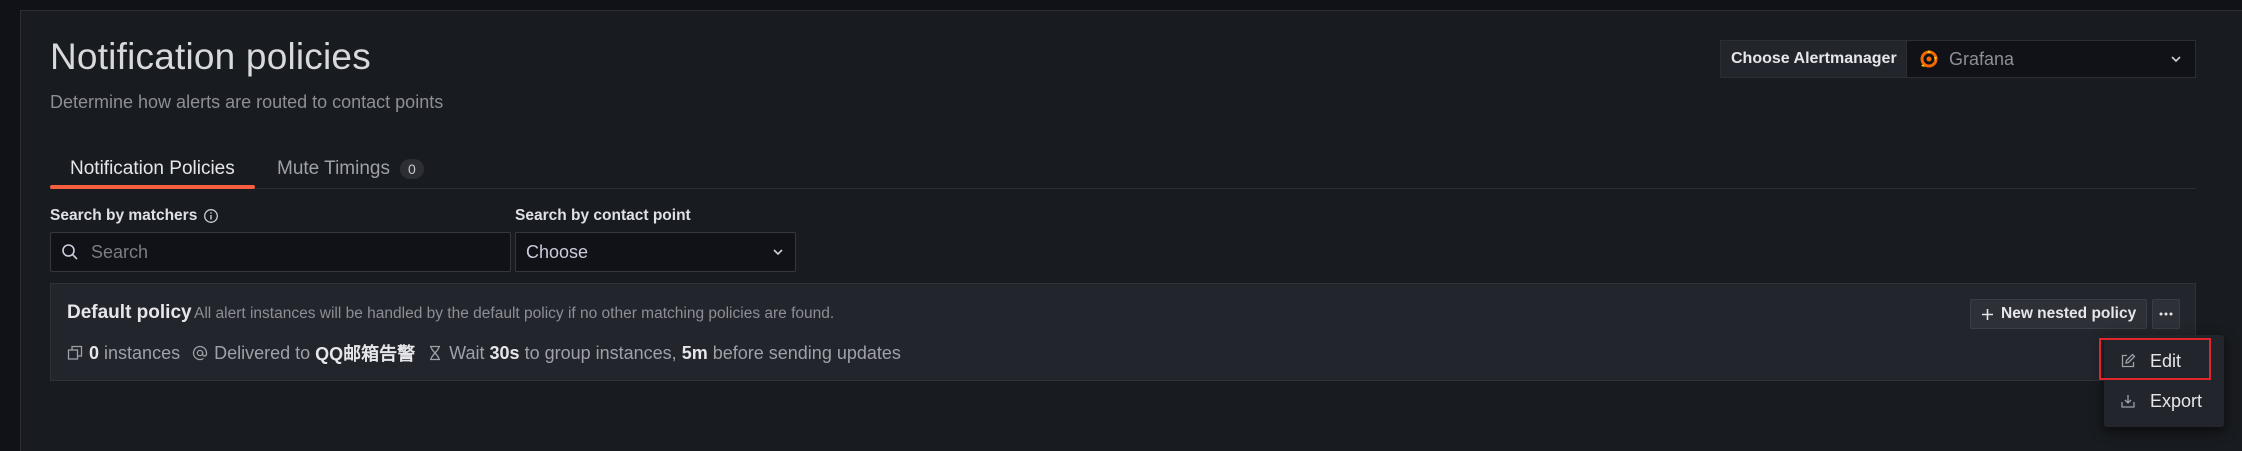  Describe the element at coordinates (365, 353) in the screenshot. I see `contact-point-name: QQ邮箱告警` at that location.